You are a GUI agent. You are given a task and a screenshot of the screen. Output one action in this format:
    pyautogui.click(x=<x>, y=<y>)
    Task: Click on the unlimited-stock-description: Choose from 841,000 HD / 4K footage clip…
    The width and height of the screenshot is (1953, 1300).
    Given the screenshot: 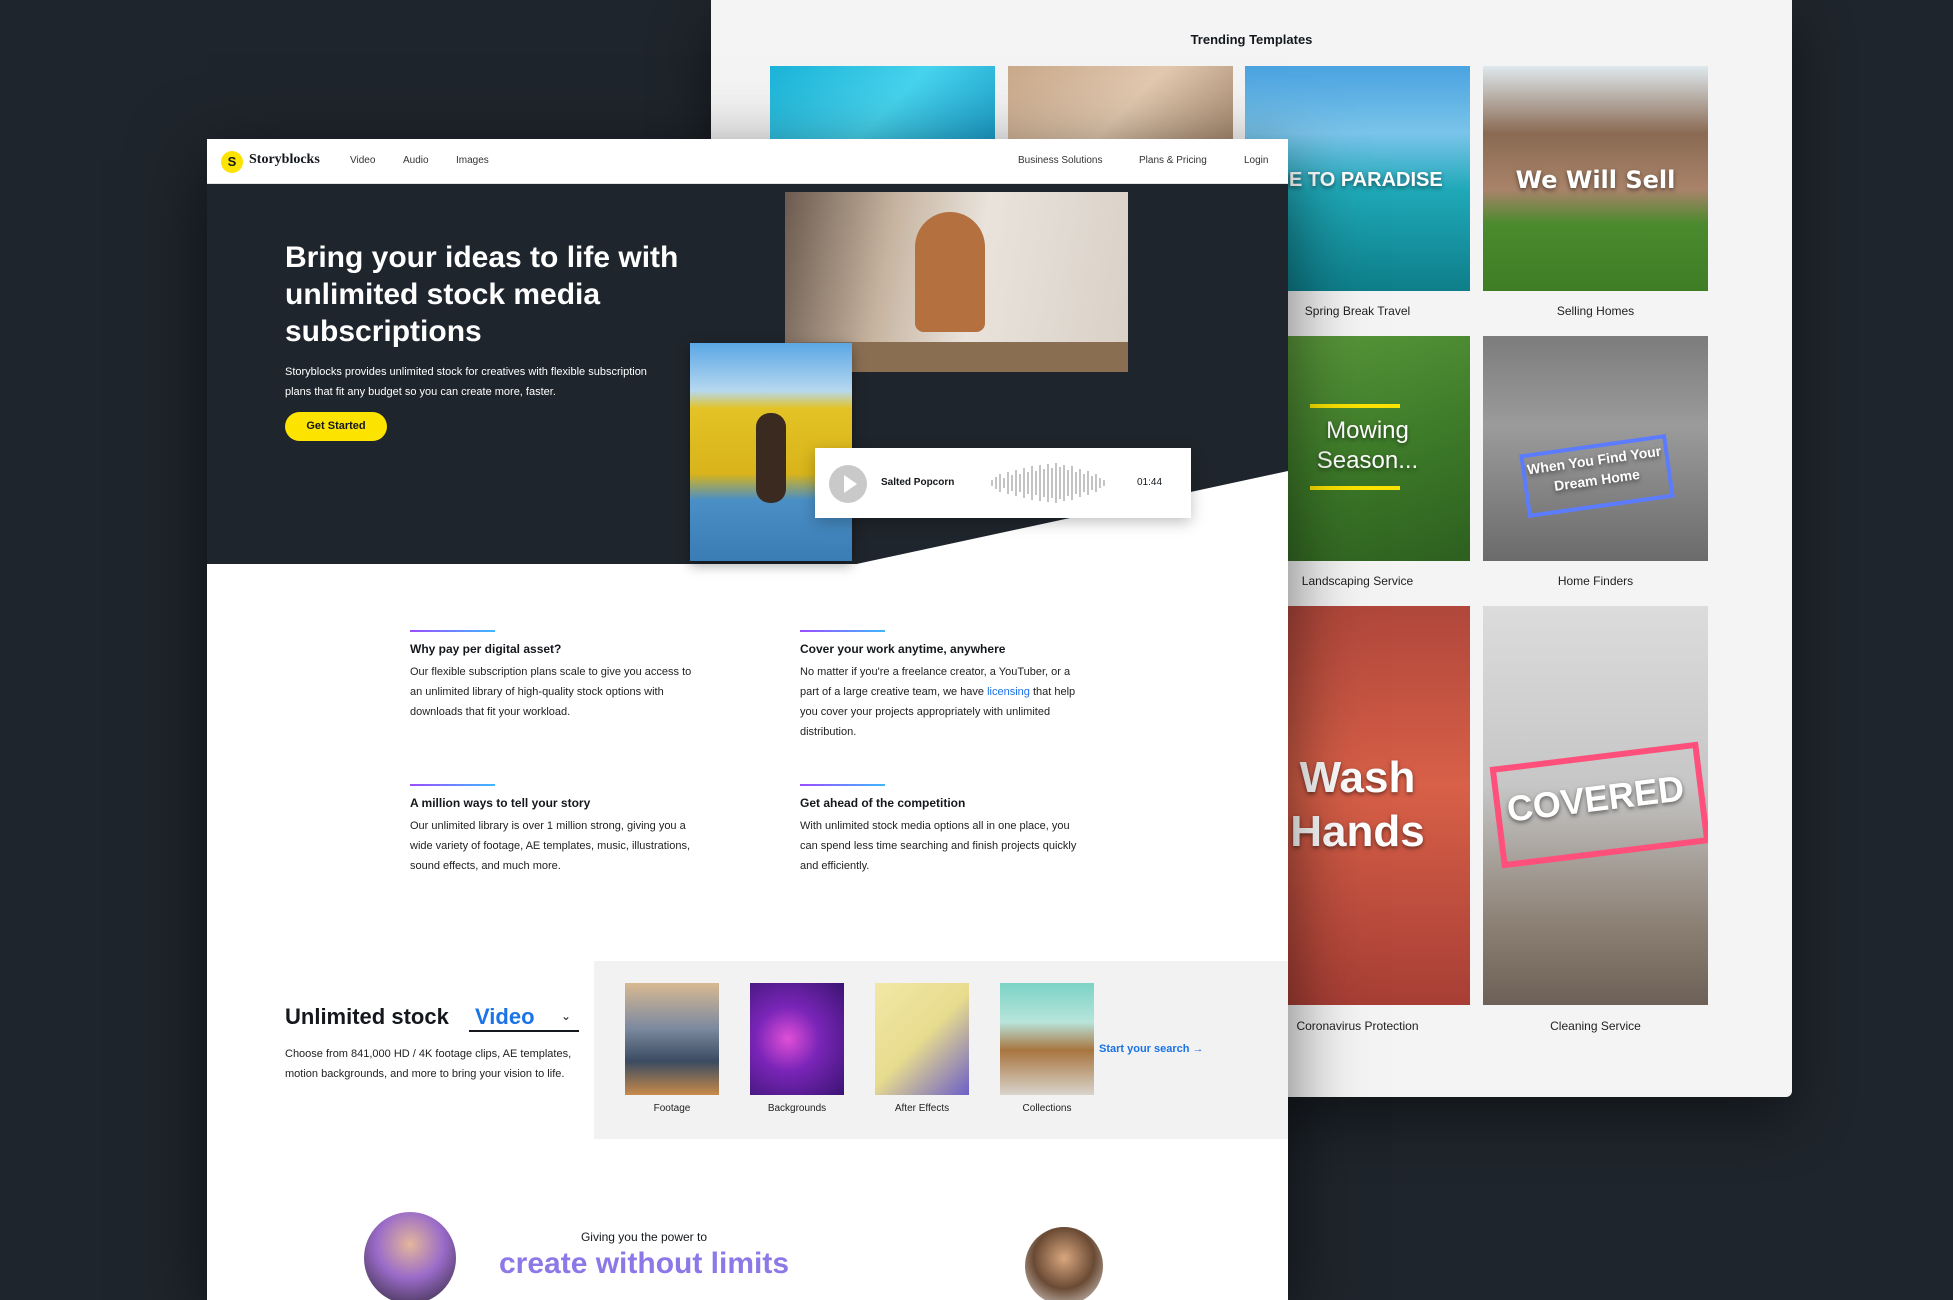 What is the action you would take?
    pyautogui.click(x=428, y=1064)
    